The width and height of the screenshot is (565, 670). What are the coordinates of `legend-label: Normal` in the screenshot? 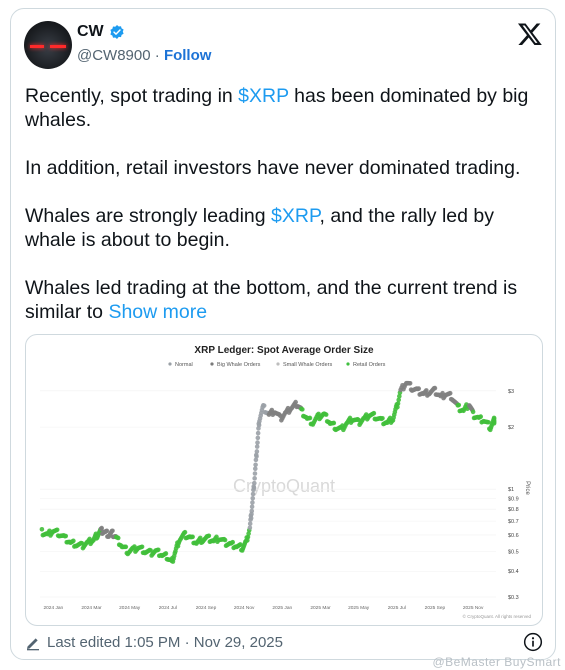 It's located at (184, 365).